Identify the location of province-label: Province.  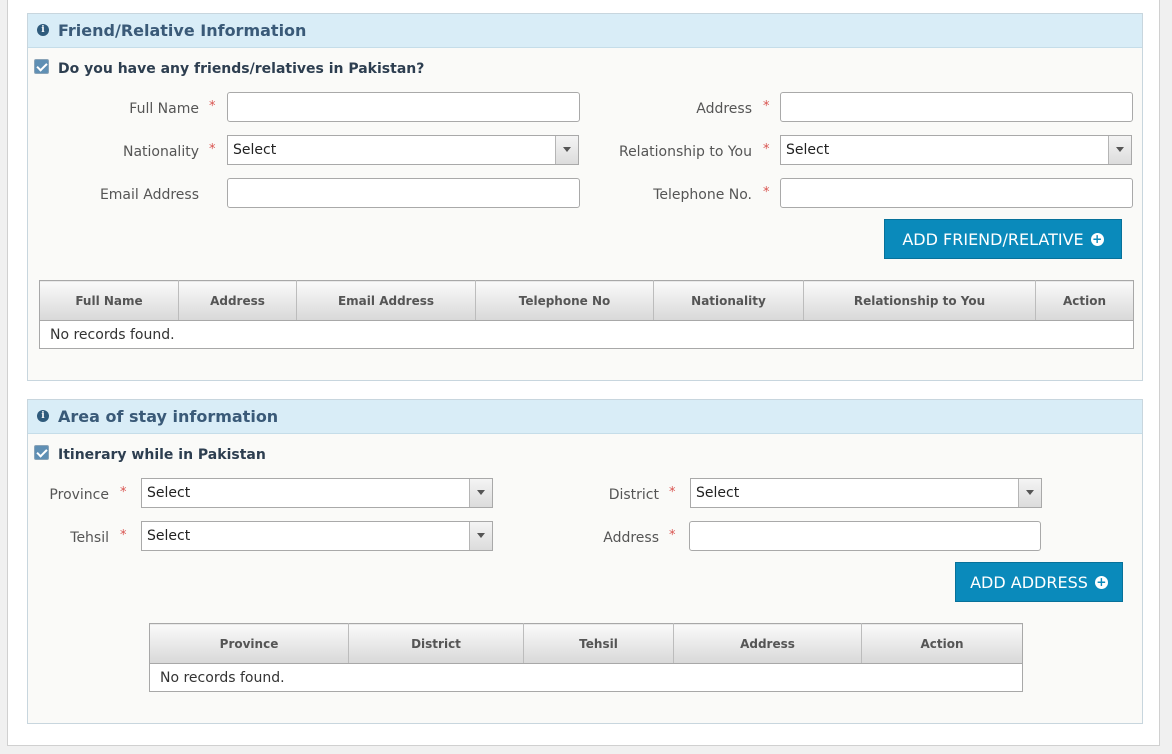
(79, 495).